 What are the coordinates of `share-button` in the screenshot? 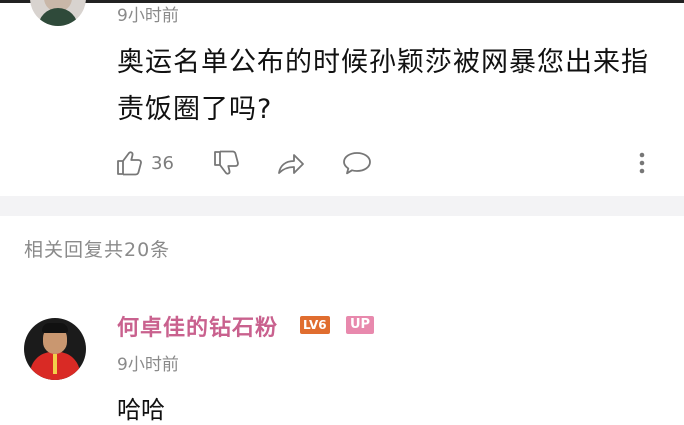 It's located at (291, 163).